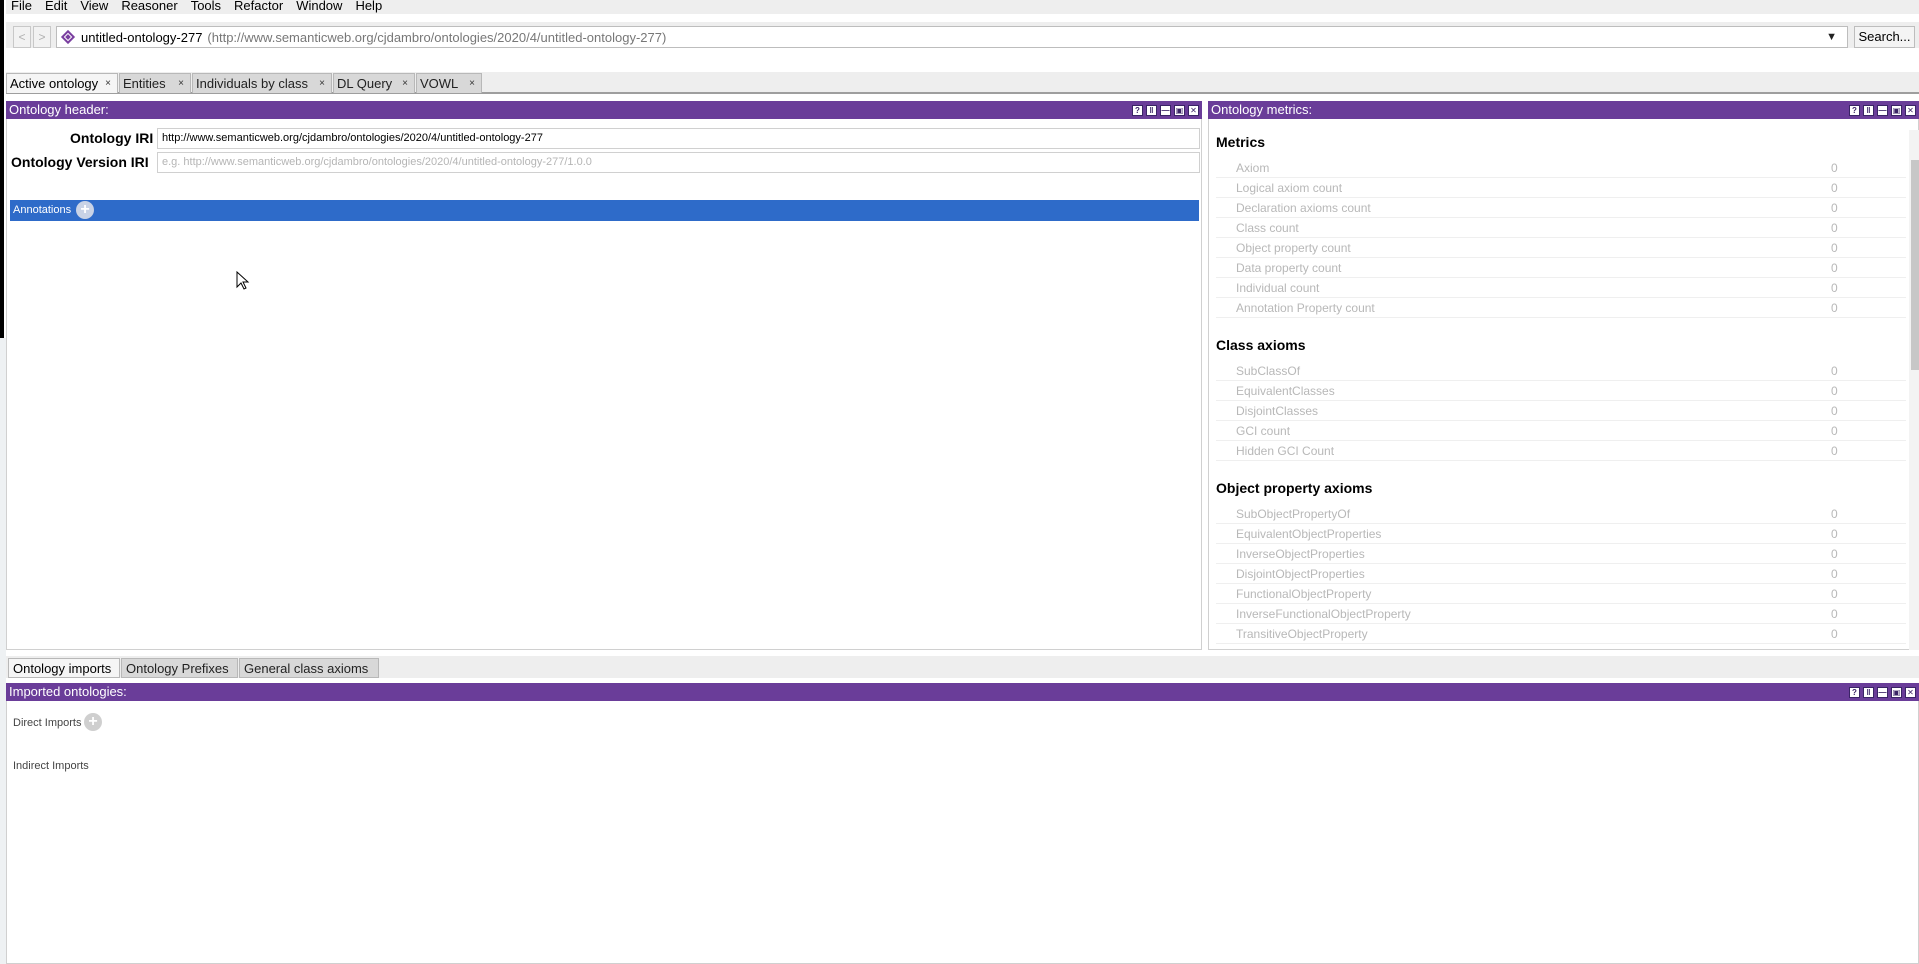  Describe the element at coordinates (142, 37) in the screenshot. I see `ontology-name: untitled-ontology-277` at that location.